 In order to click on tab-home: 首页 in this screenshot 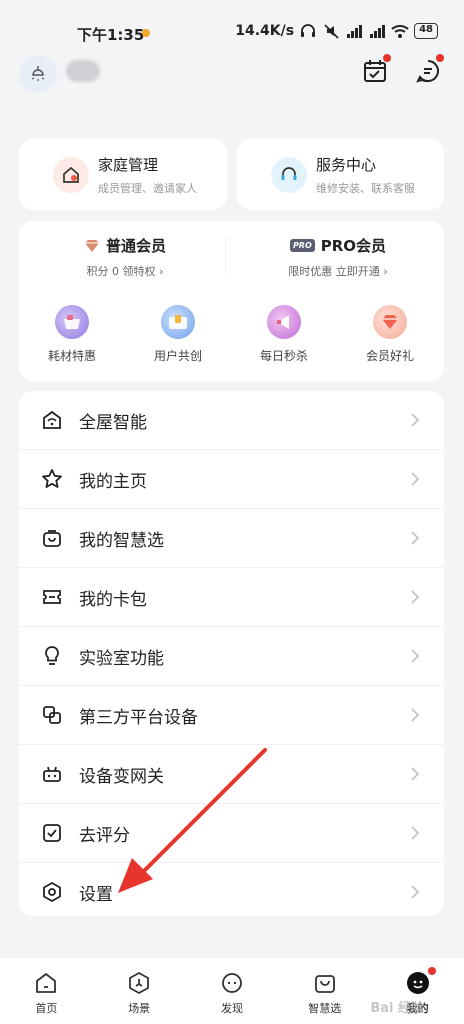, I will do `click(46, 991)`.